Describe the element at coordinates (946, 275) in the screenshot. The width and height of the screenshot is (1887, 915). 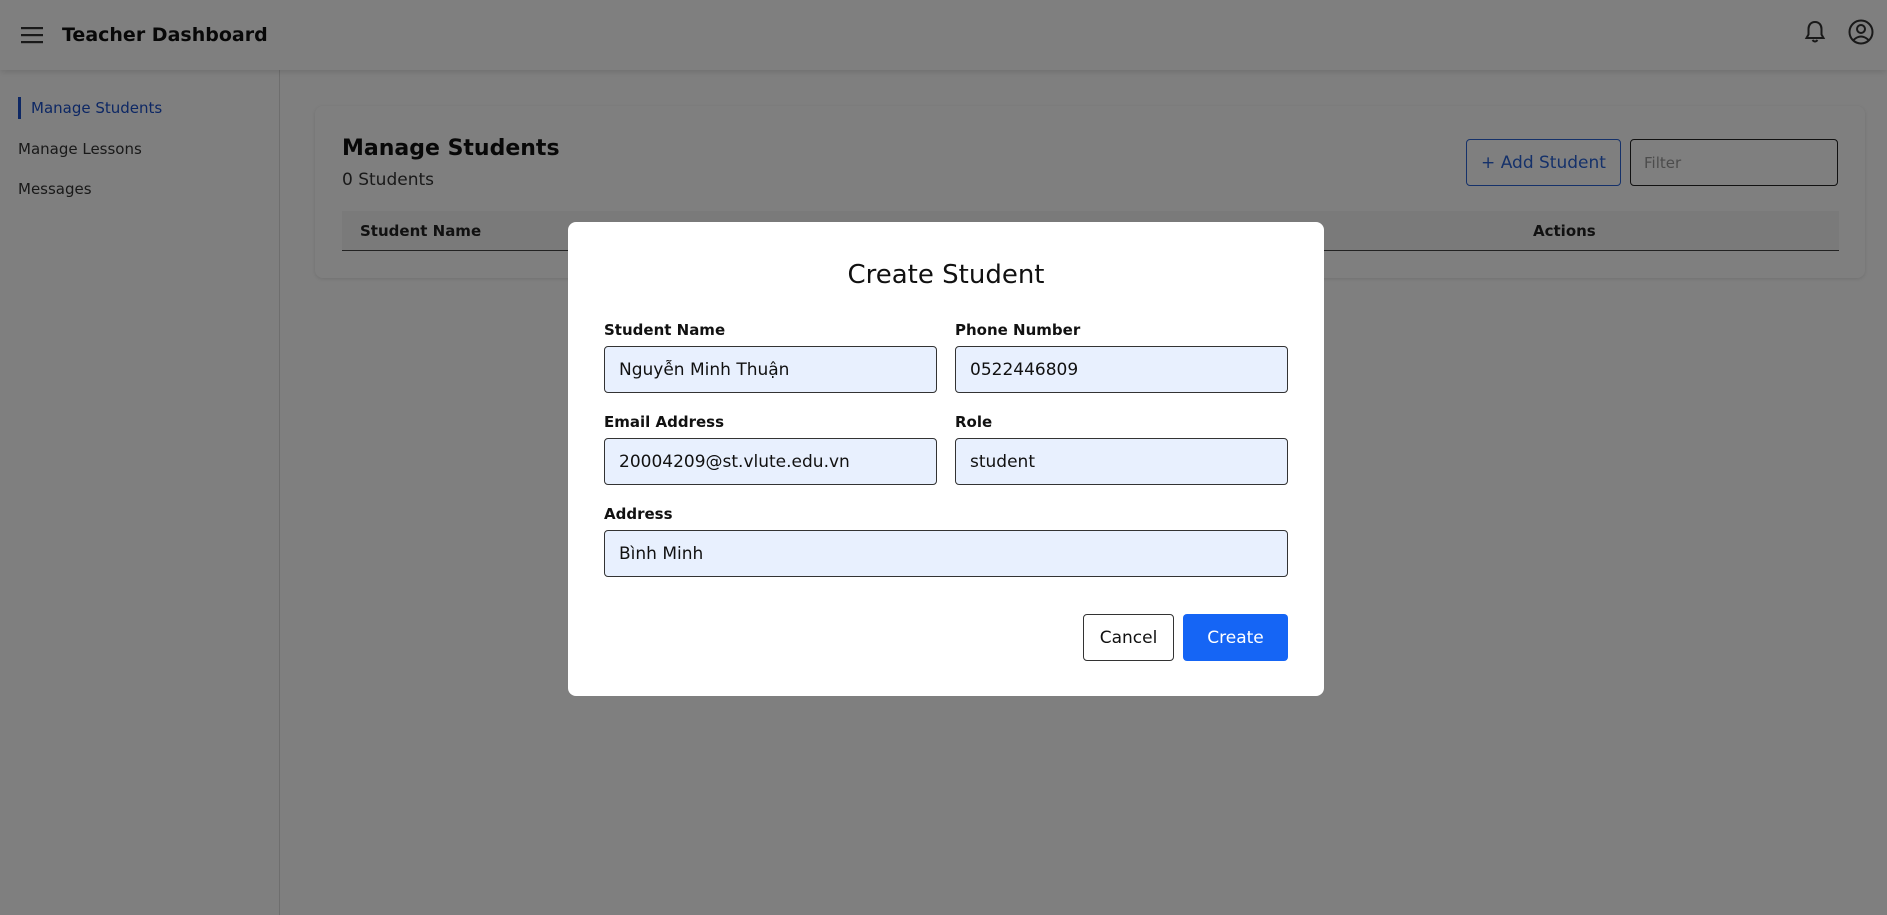
I see `dialog-title: Create Student` at that location.